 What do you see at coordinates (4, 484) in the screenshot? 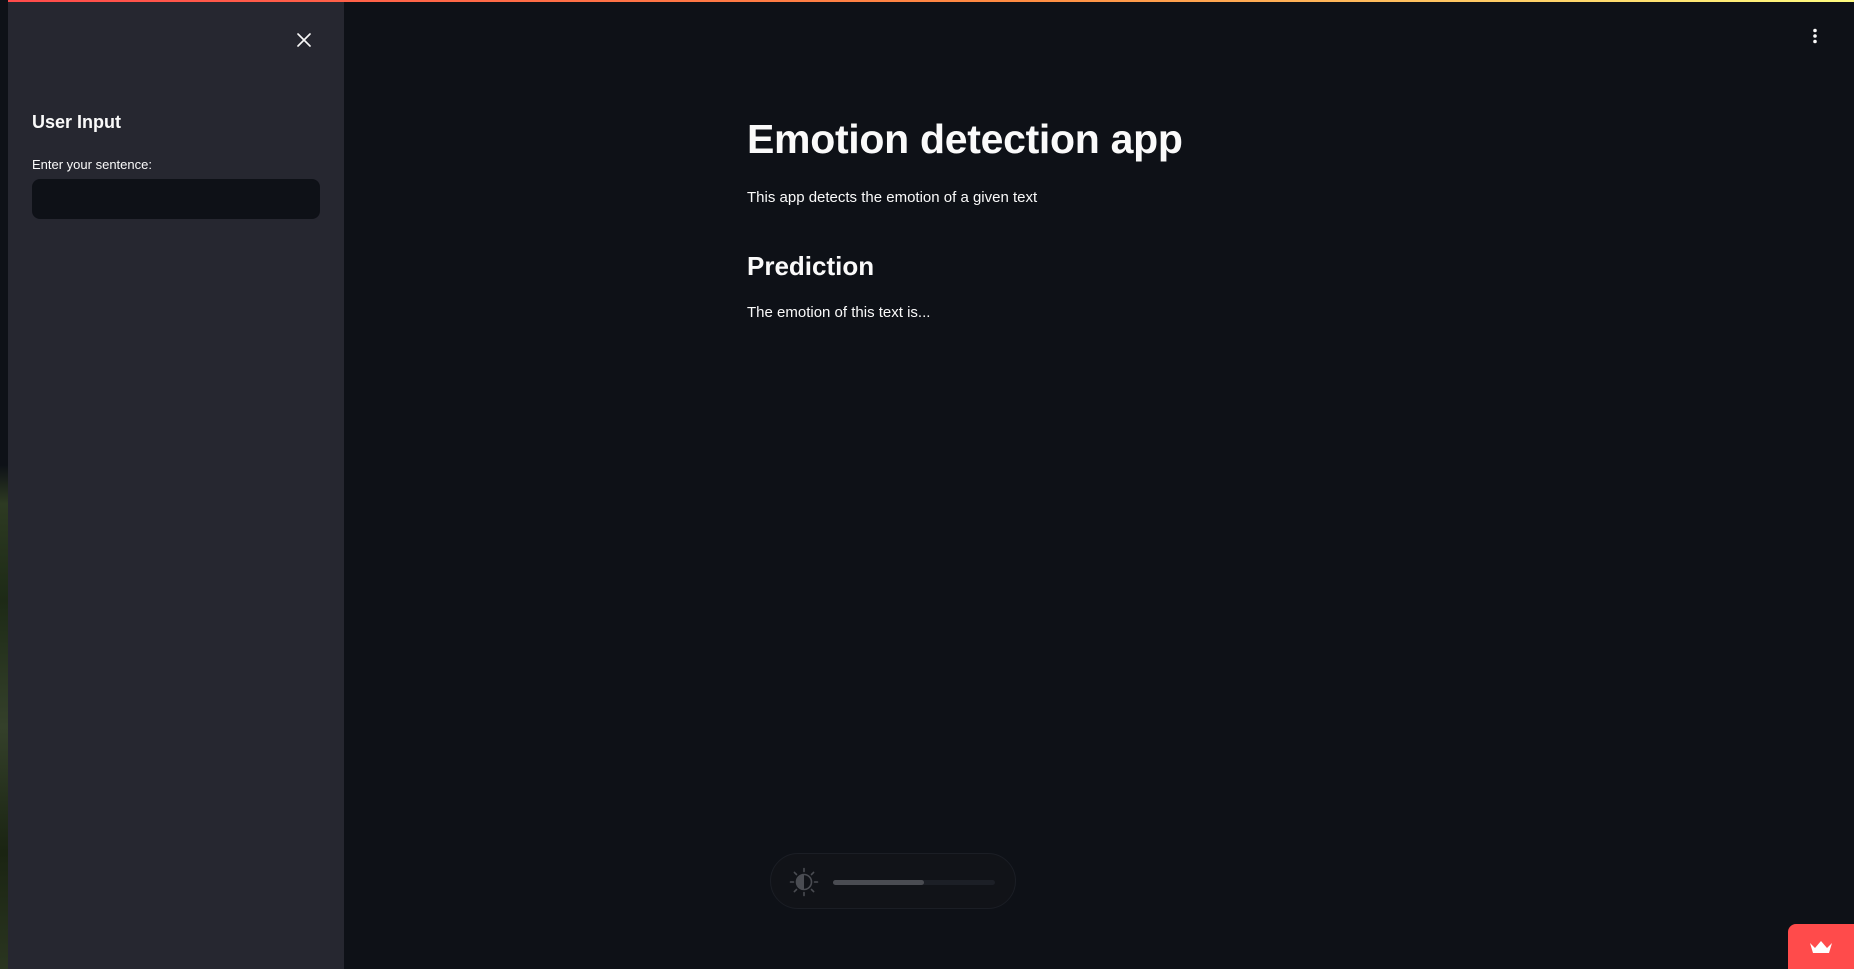
I see `desktop-background-edge` at bounding box center [4, 484].